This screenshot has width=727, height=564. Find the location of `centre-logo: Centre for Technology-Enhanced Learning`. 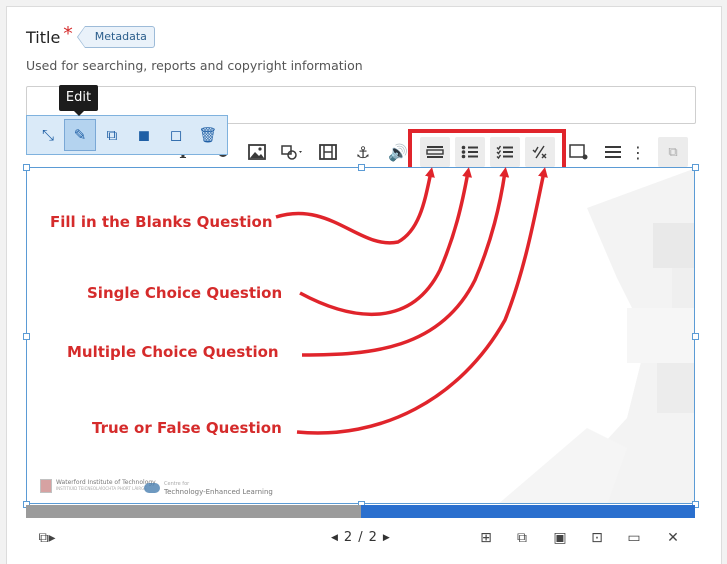

centre-logo: Centre for Technology-Enhanced Learning is located at coordinates (208, 488).